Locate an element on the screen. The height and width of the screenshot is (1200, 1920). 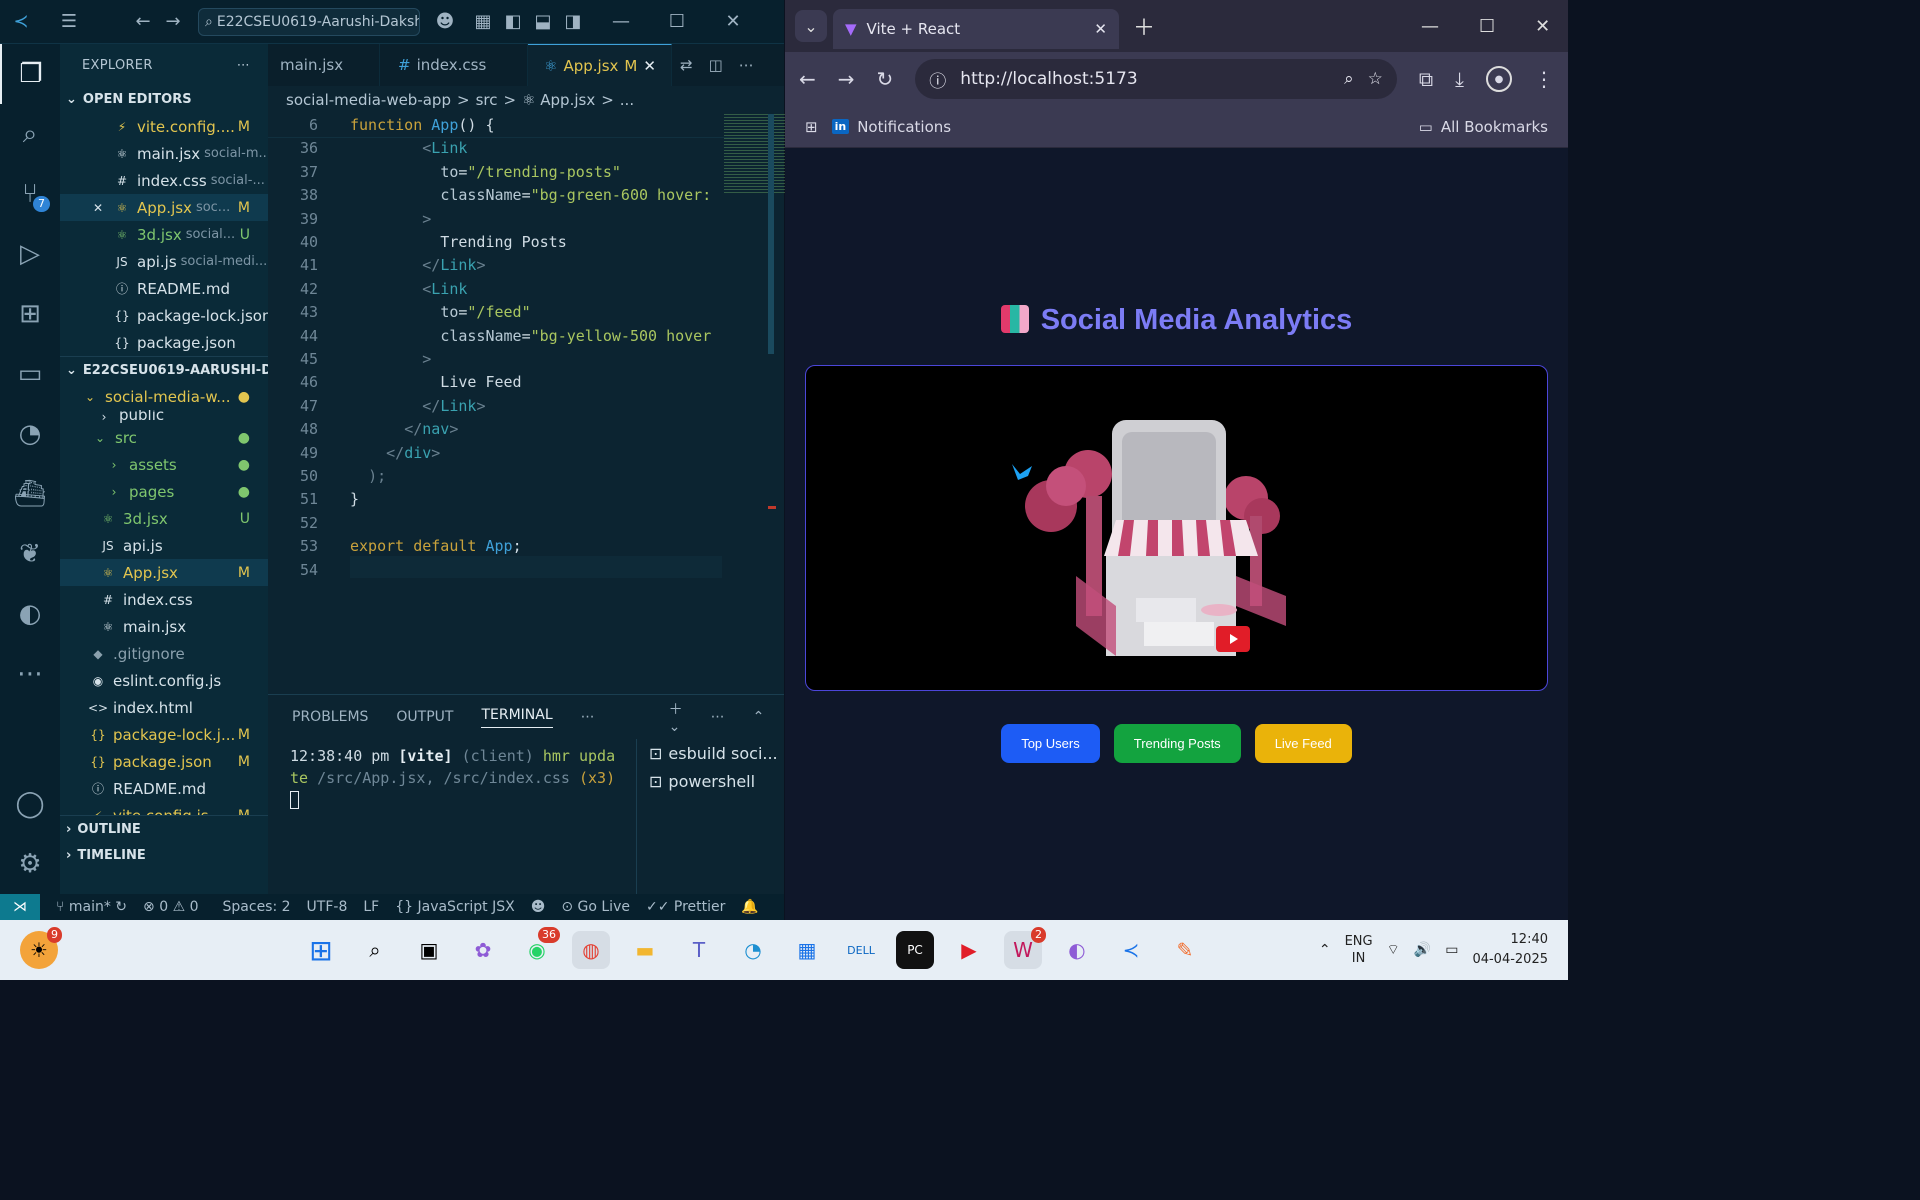
file-tree-item: {} package.json M is located at coordinates (164, 761).